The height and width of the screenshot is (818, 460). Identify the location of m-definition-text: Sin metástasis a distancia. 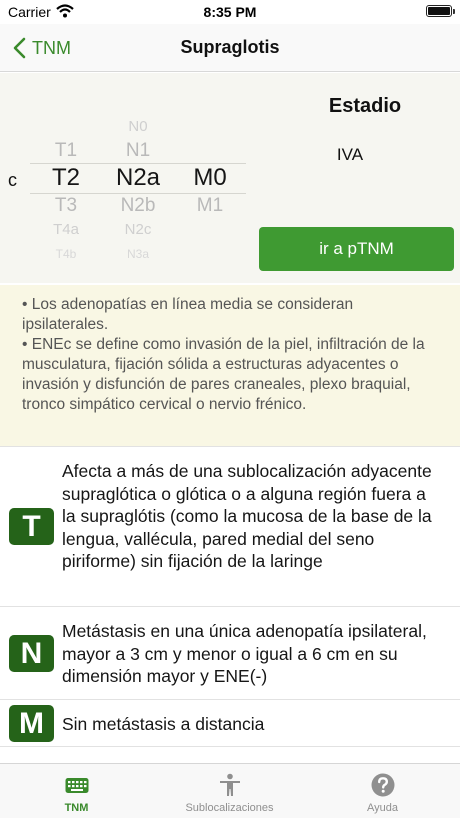
(163, 724).